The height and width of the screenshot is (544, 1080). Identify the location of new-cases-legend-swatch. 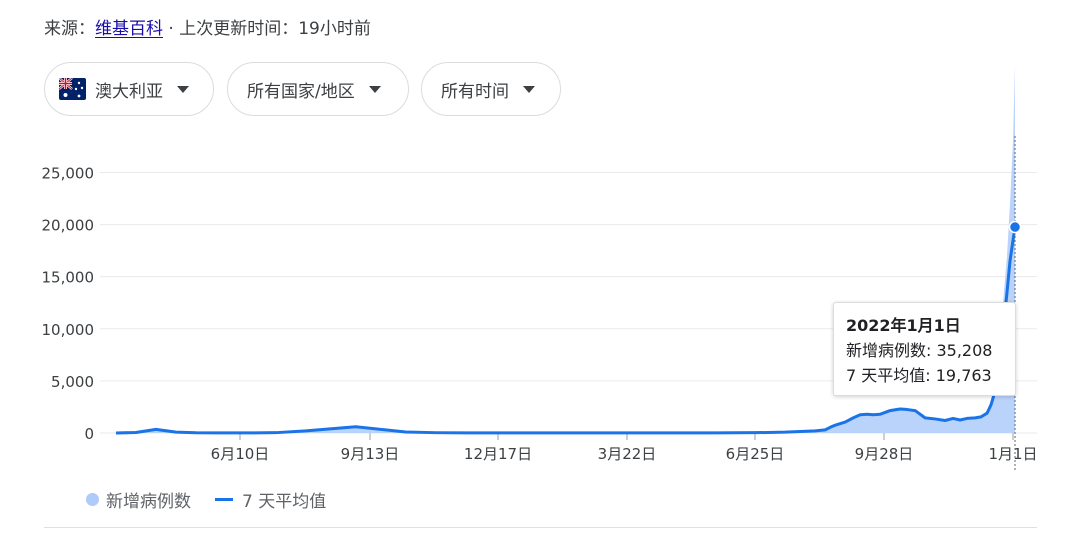
(92, 499).